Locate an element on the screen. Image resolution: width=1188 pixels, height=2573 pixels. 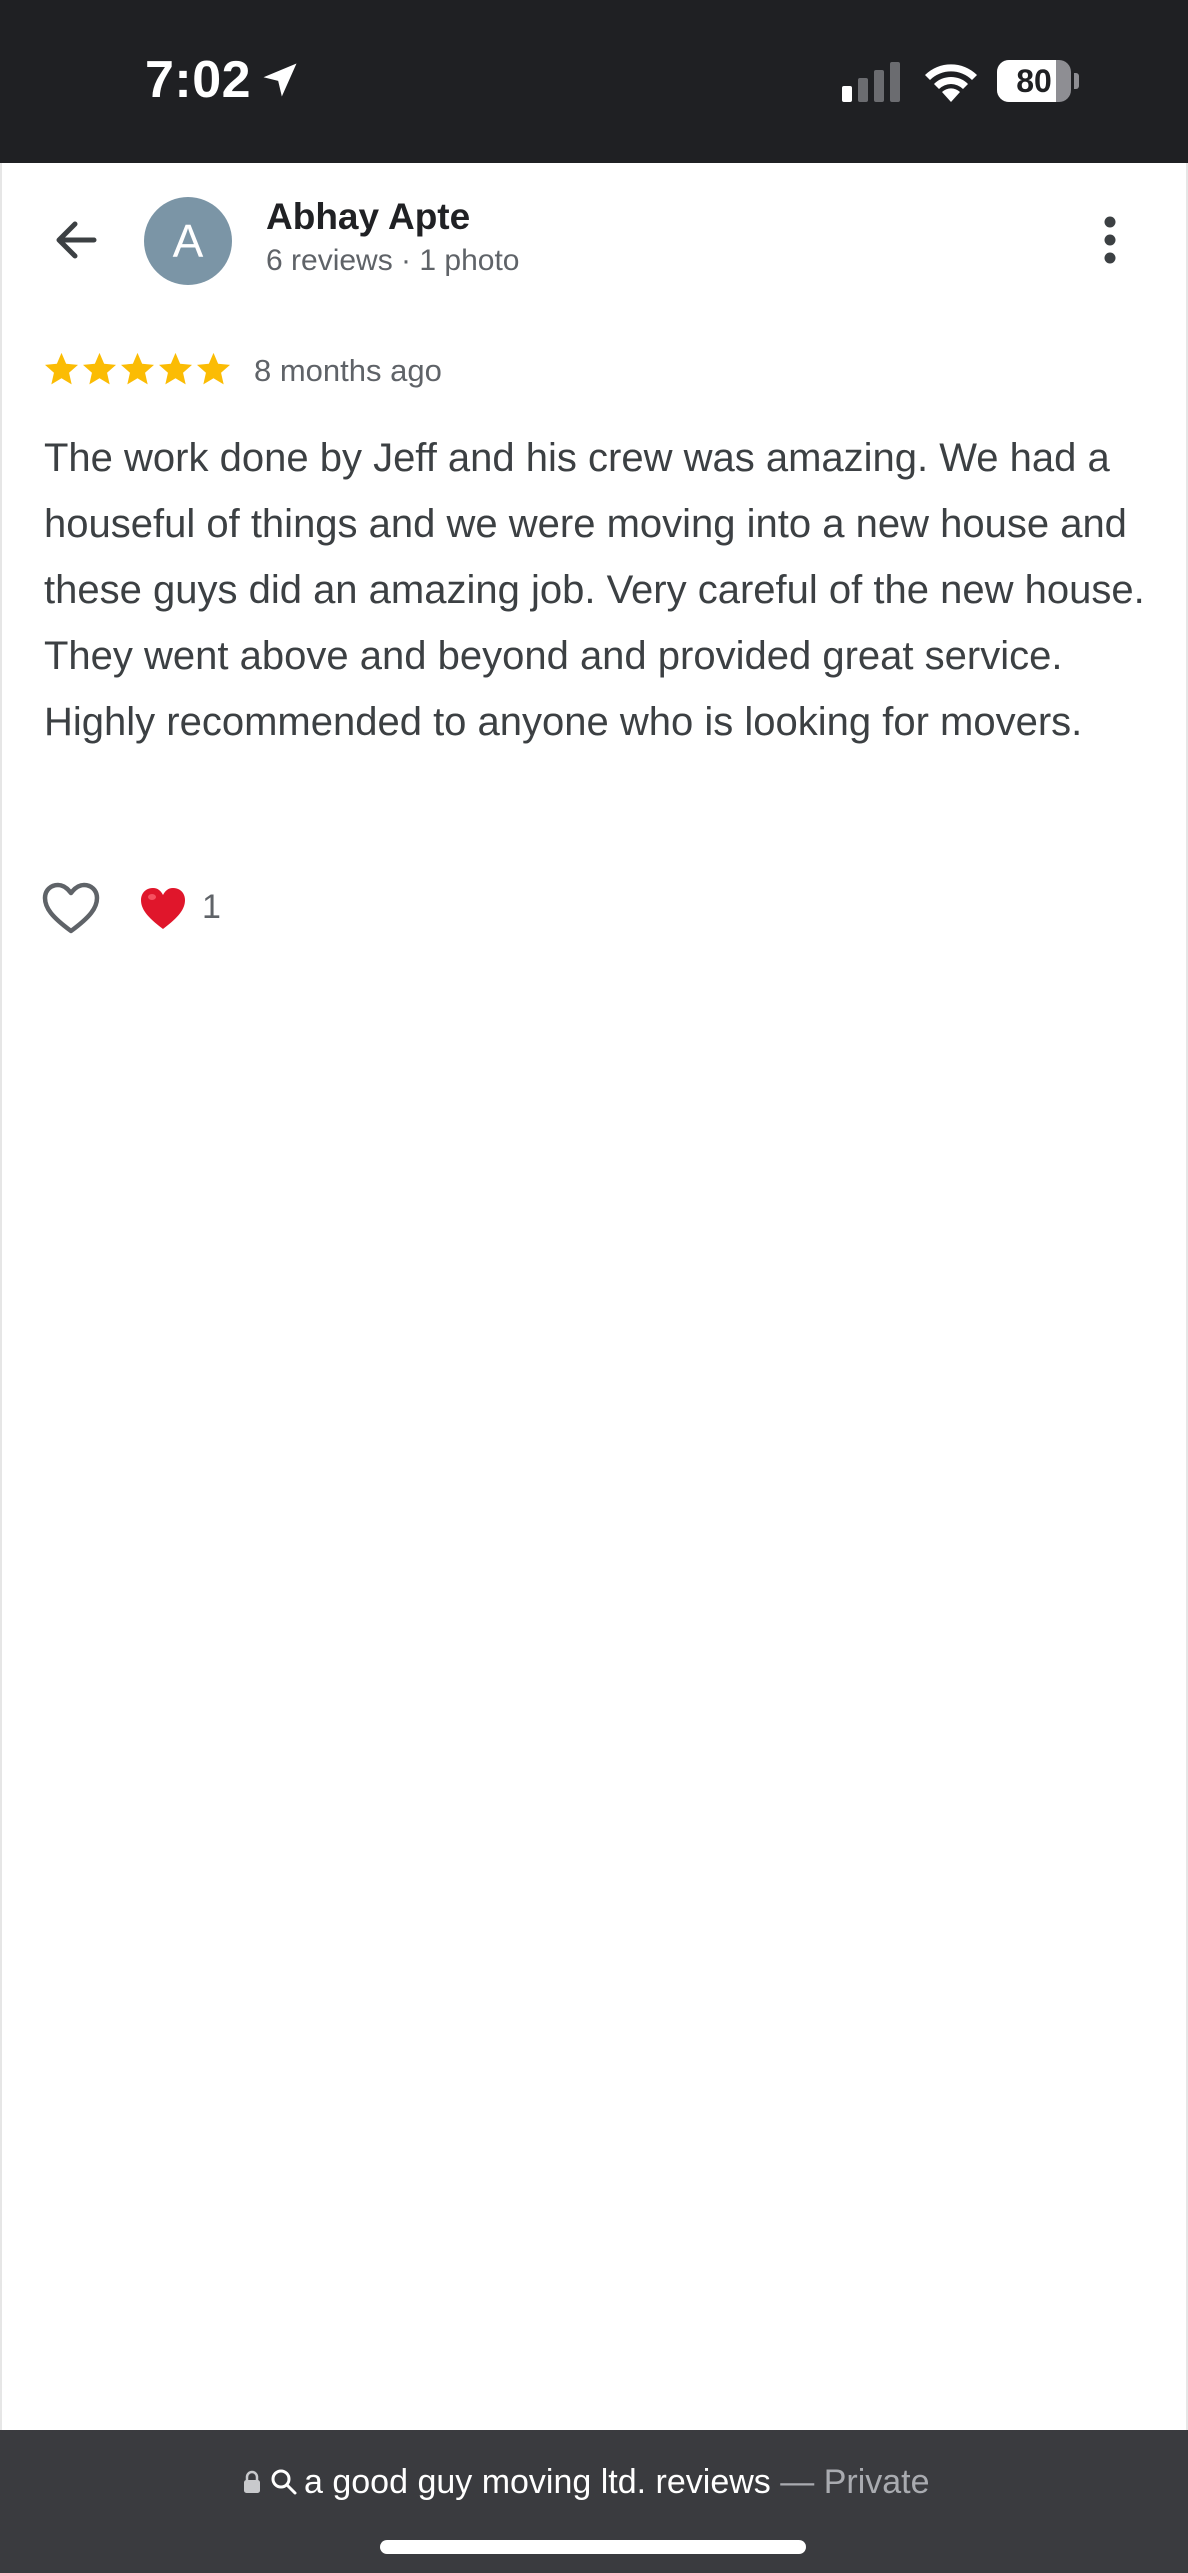
reviewer-name: Abhay Apte is located at coordinates (368, 217).